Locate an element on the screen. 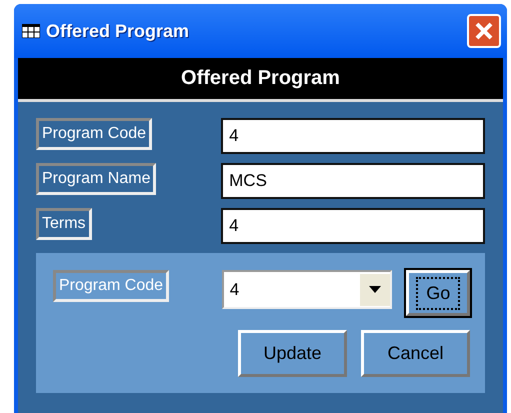  form-header: Offered Program is located at coordinates (260, 80).